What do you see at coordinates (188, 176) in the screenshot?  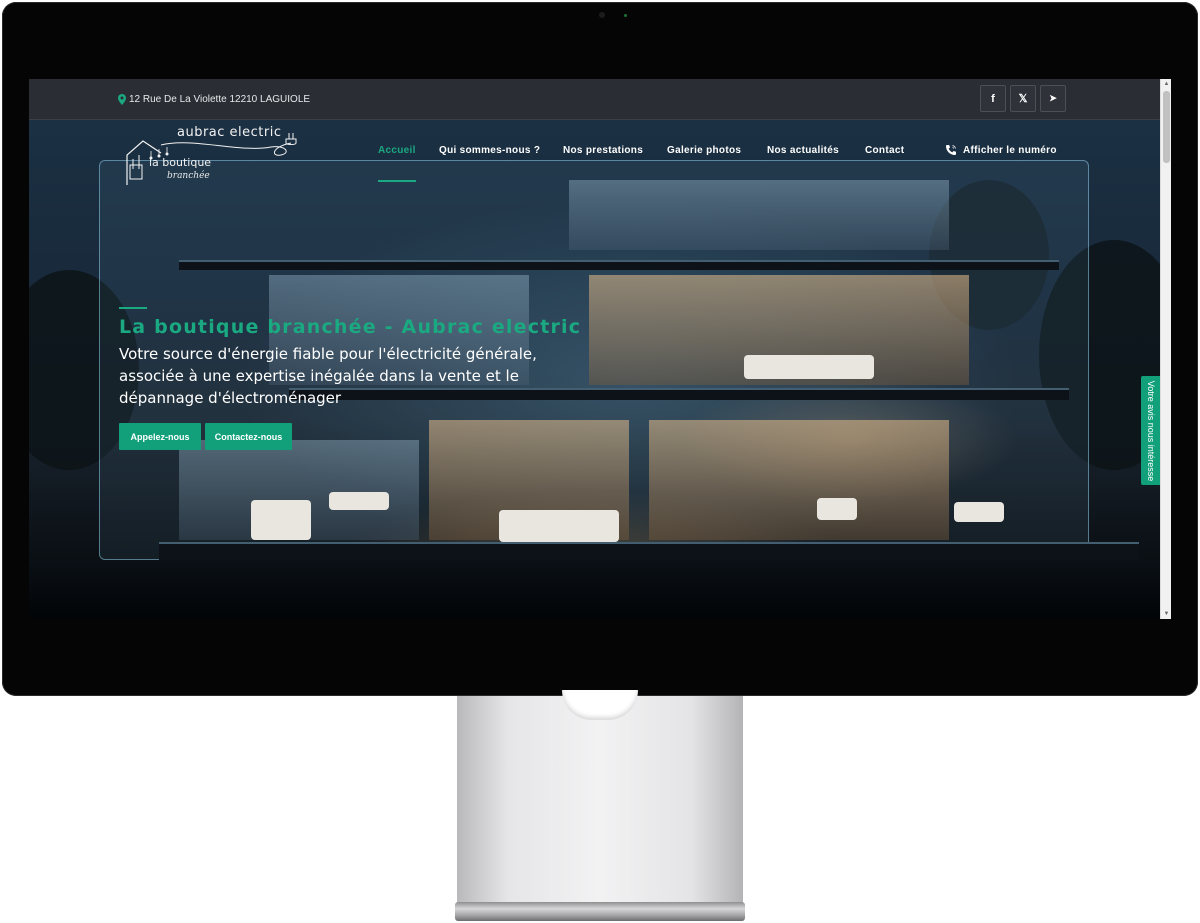 I see `logo-line-3: branchée` at bounding box center [188, 176].